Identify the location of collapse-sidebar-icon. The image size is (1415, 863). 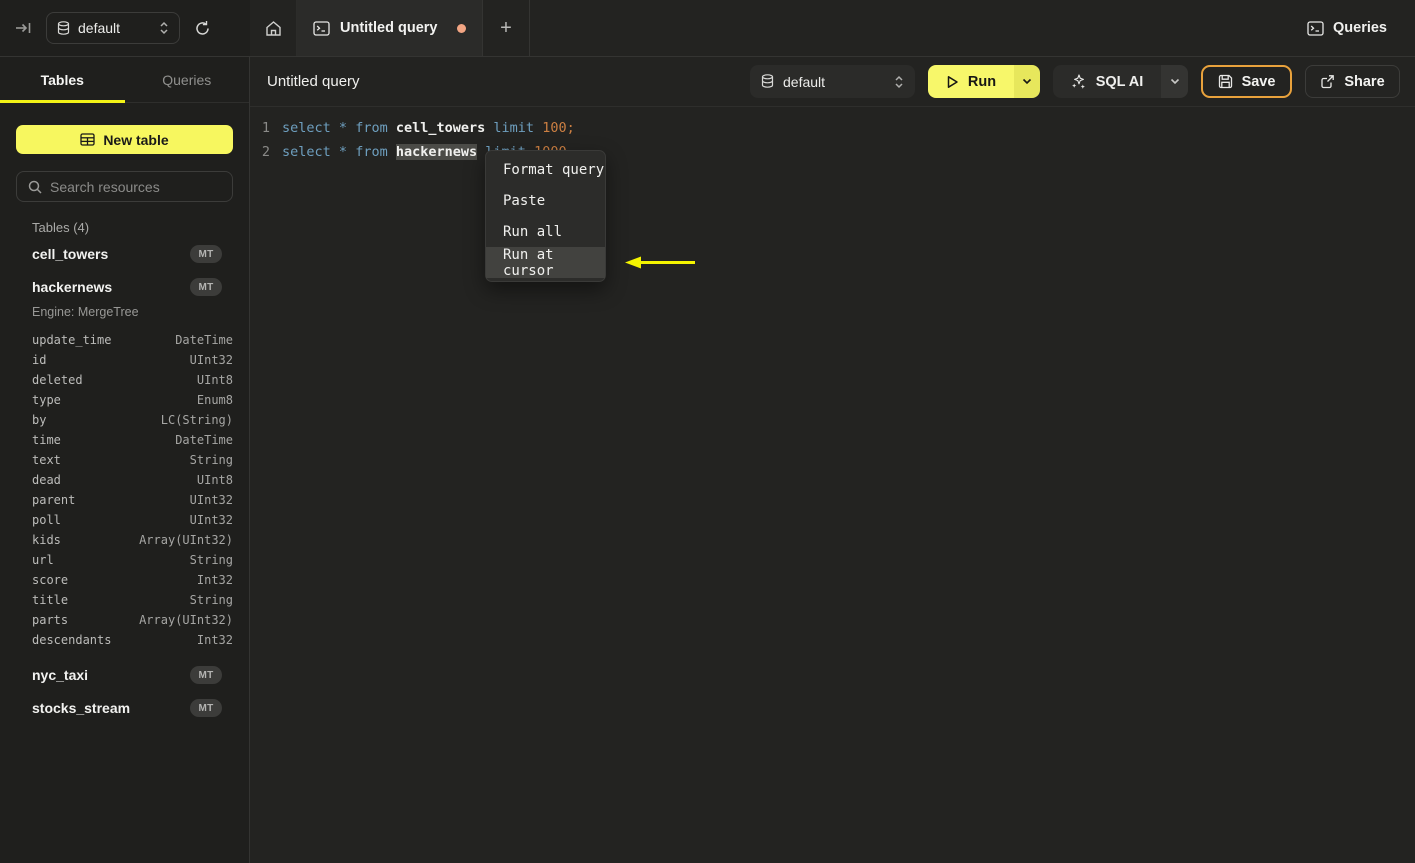
(23, 28).